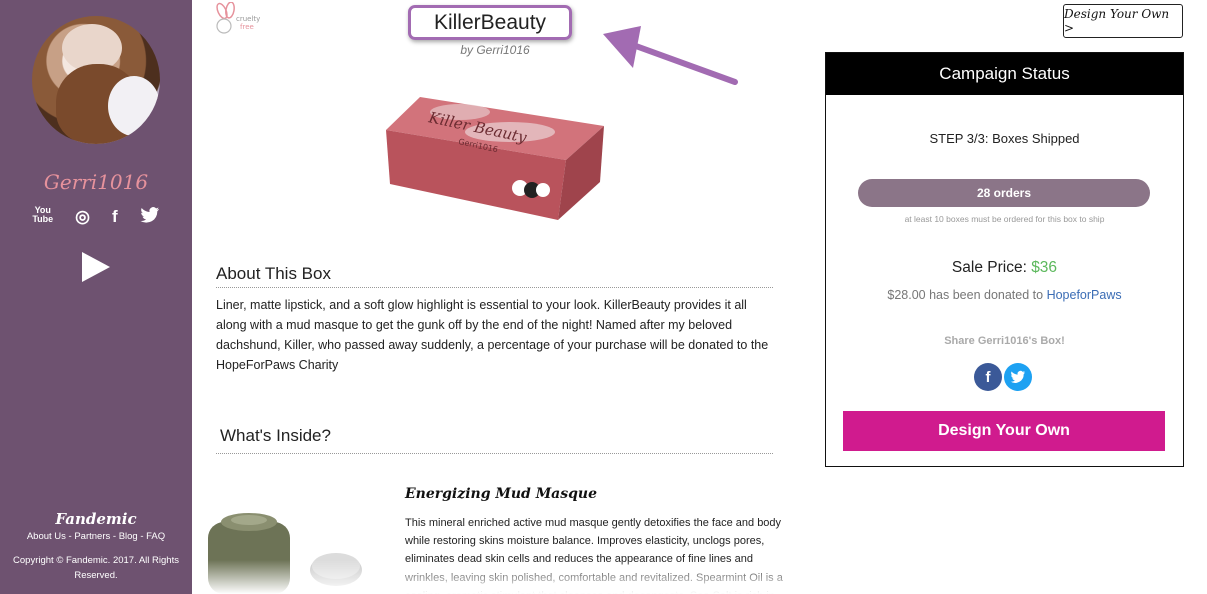 The height and width of the screenshot is (594, 1207). Describe the element at coordinates (965, 295) in the screenshot. I see `donation-amount: $28.00 has been donated to` at that location.